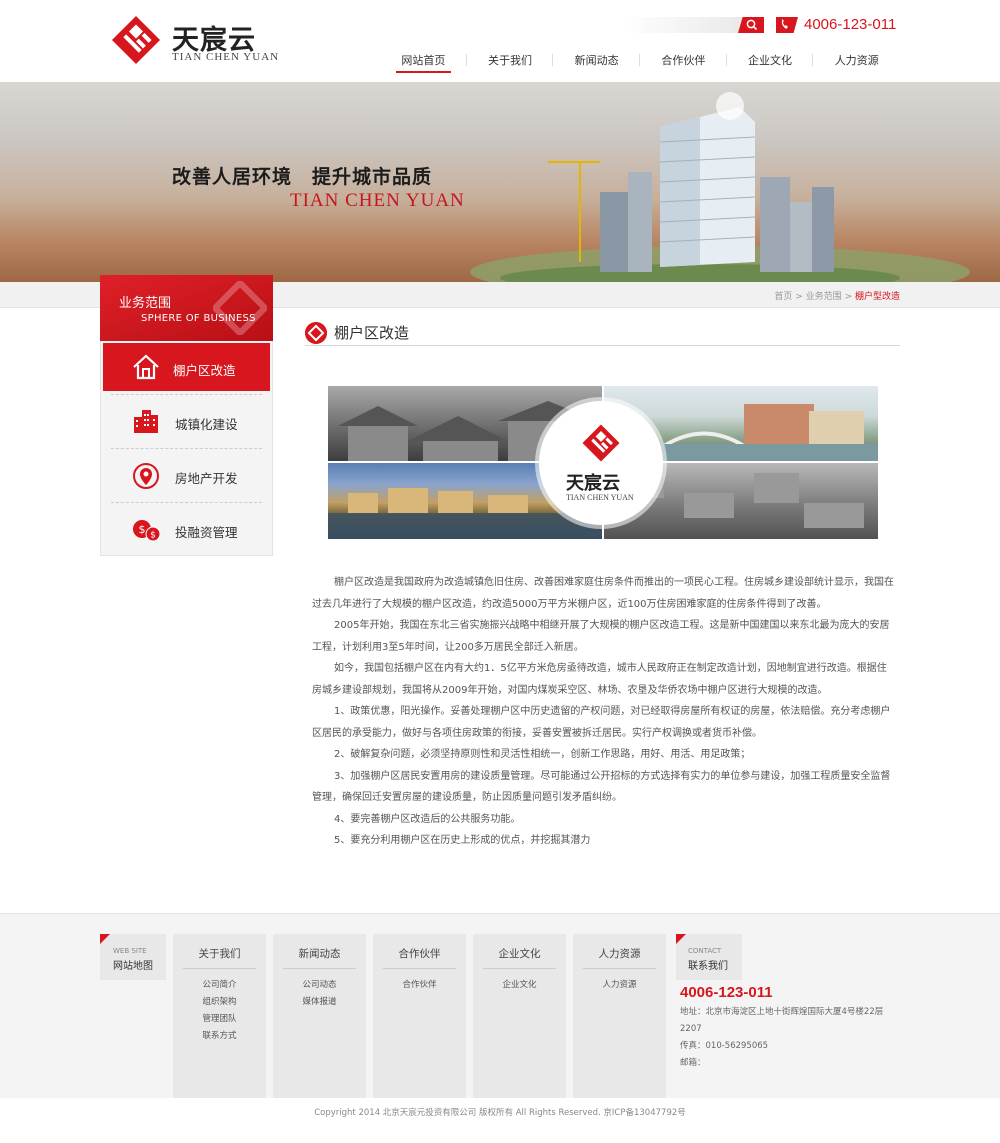 Image resolution: width=1000 pixels, height=1143 pixels. What do you see at coordinates (824, 297) in the screenshot?
I see `breadcrumb-section: 业务范围` at bounding box center [824, 297].